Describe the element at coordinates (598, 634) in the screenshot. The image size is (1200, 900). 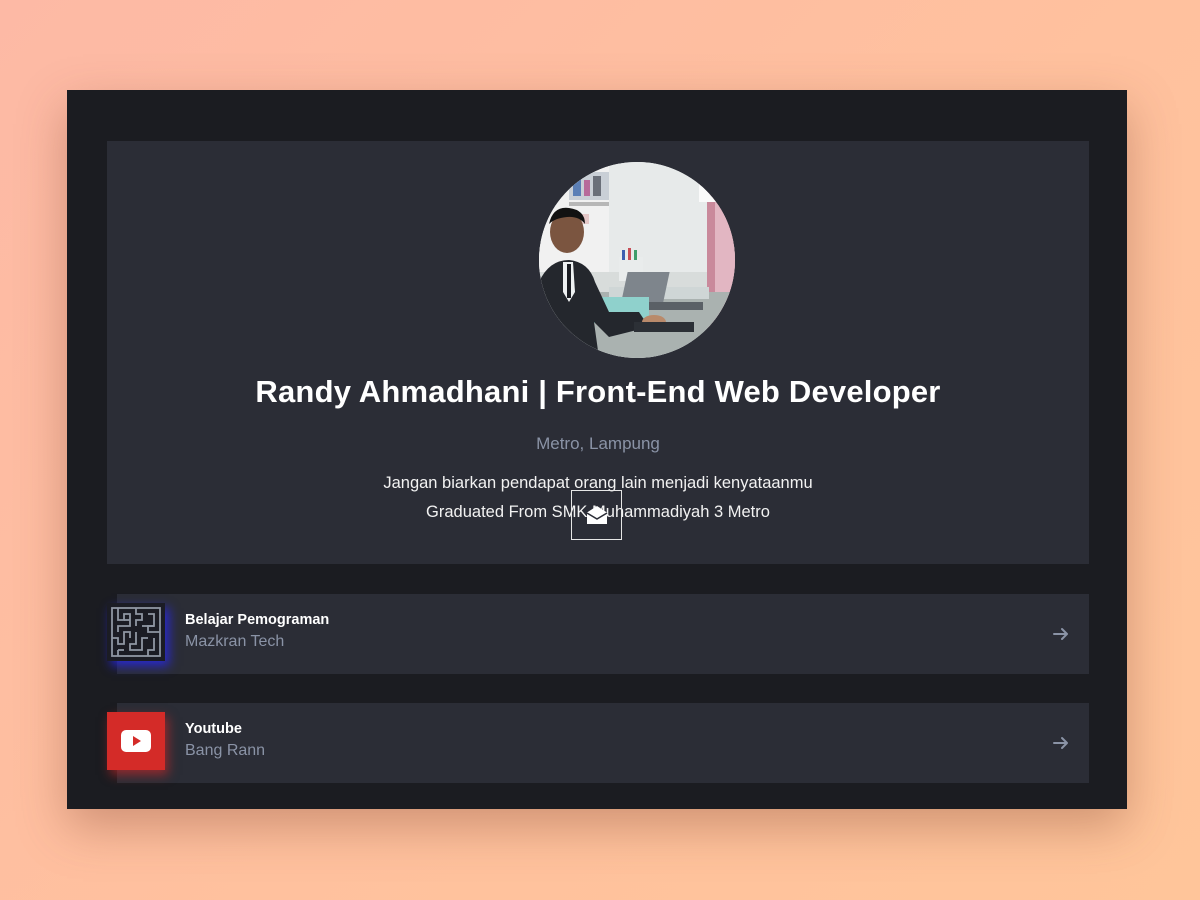
I see `link-card-belajar-pemograman: Belajar Pemograman Mazkran Tech` at that location.